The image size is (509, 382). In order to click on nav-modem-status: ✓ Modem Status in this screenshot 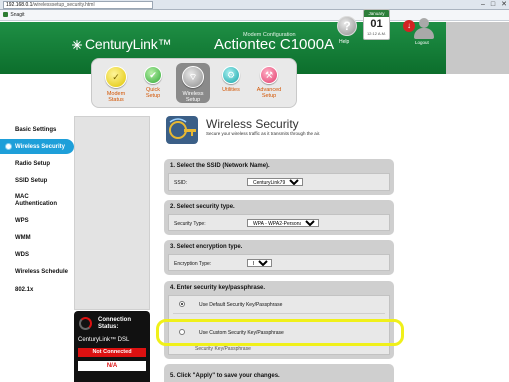, I will do `click(116, 84)`.